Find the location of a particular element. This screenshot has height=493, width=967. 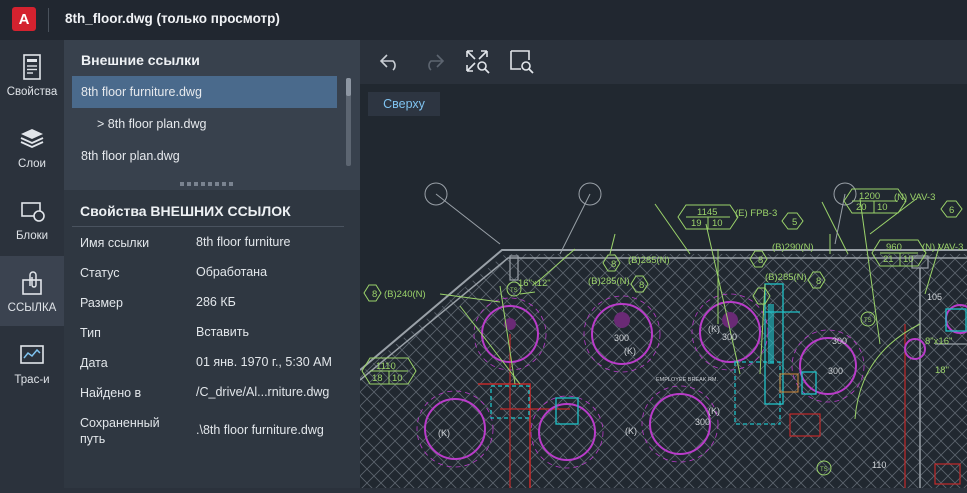

title-bar: A 8th_floor.dwg (только просмотр) is located at coordinates (483, 20).